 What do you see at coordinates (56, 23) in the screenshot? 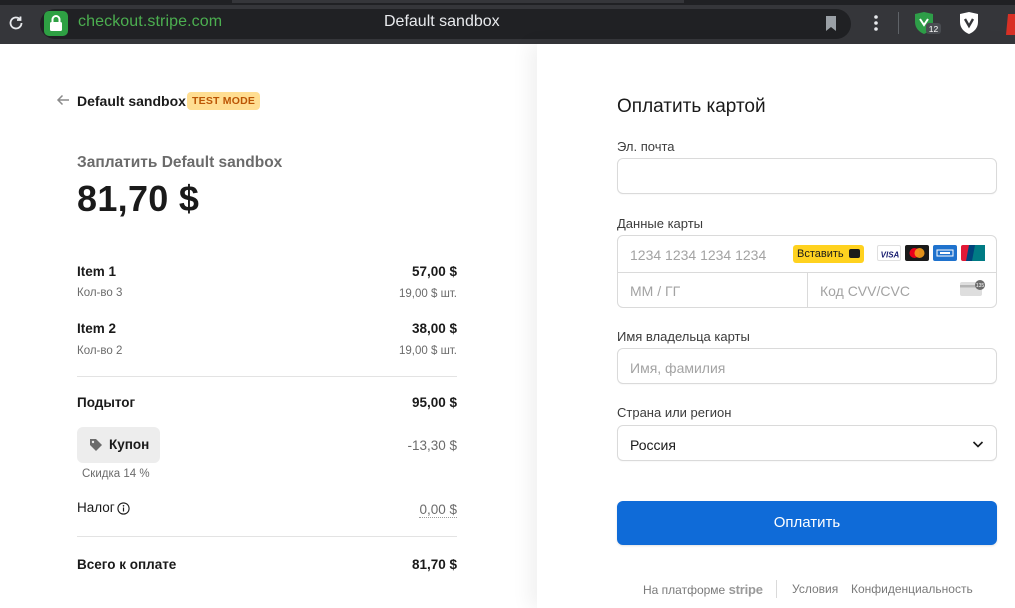
I see `lock-icon` at bounding box center [56, 23].